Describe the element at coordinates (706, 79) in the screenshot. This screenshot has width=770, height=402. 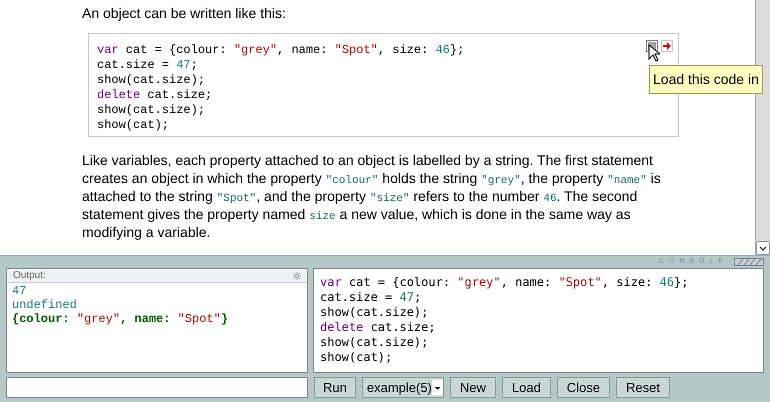
I see `tooltip: Load this code in` at that location.